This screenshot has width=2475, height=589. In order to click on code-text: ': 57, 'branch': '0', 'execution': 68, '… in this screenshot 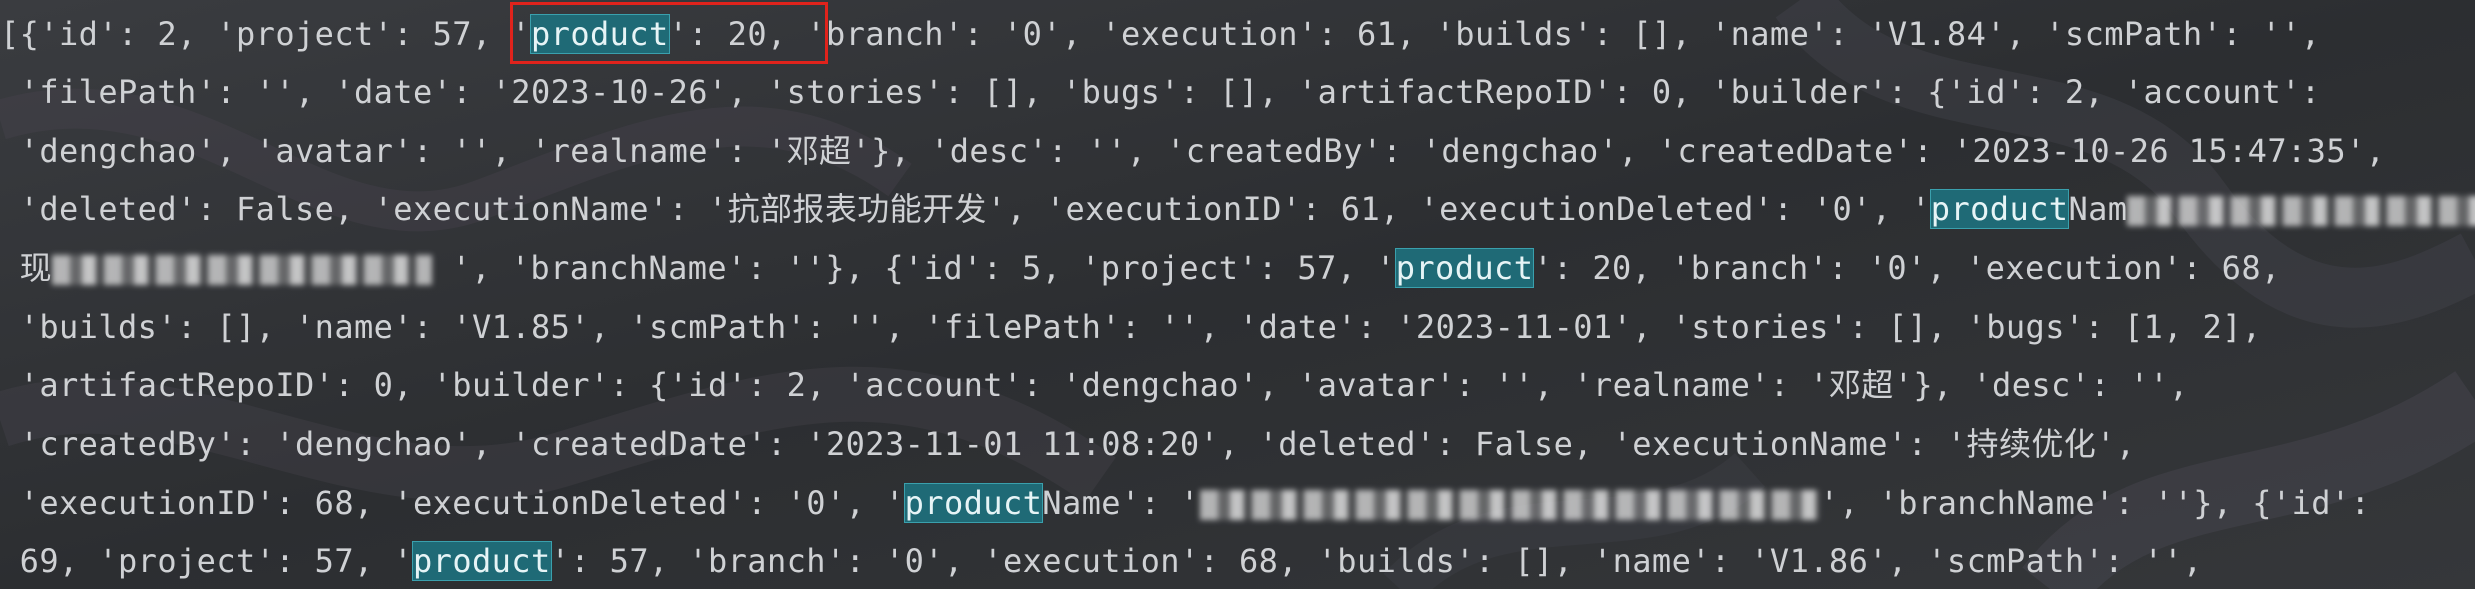, I will do `click(1376, 561)`.